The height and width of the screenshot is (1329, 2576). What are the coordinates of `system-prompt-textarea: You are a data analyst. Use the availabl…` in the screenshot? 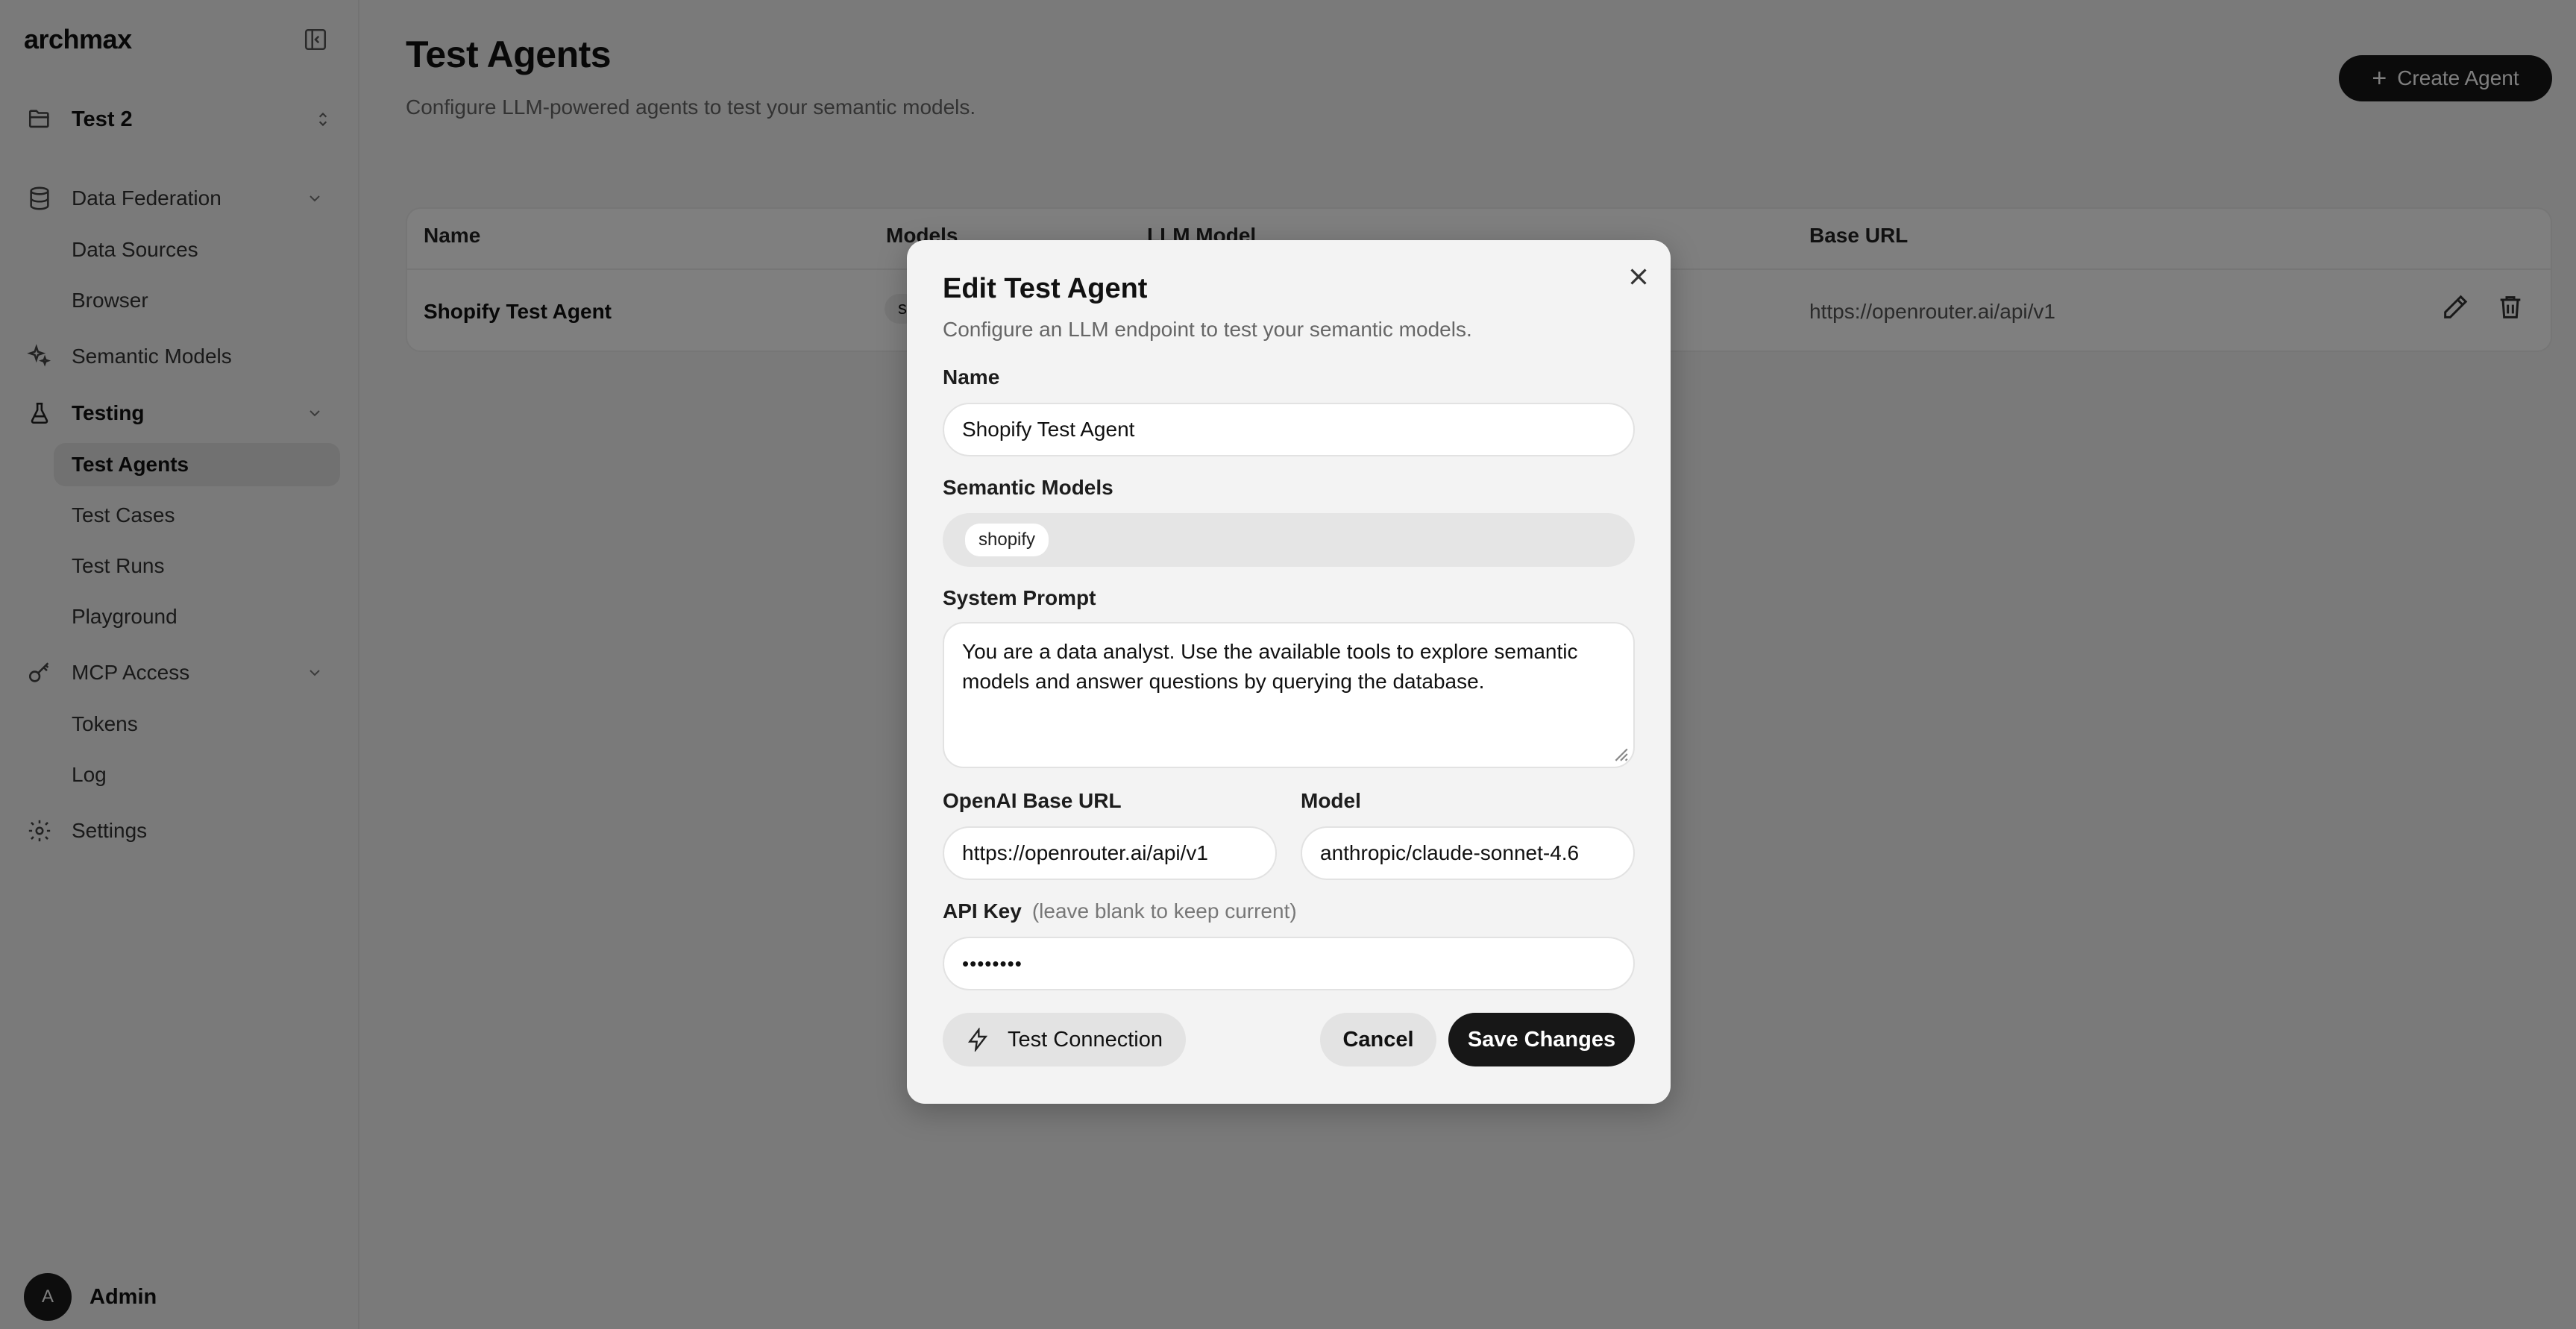 It's located at (1289, 695).